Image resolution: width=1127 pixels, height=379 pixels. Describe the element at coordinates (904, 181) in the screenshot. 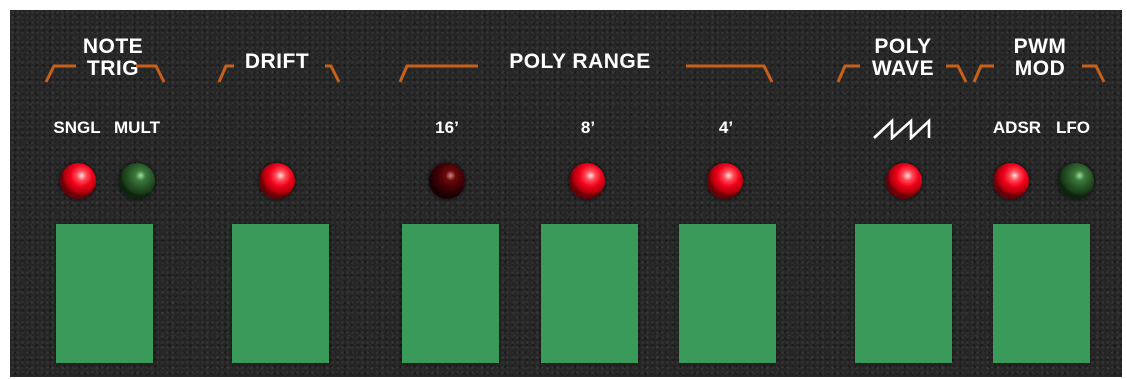

I see `led-poly-wave` at that location.